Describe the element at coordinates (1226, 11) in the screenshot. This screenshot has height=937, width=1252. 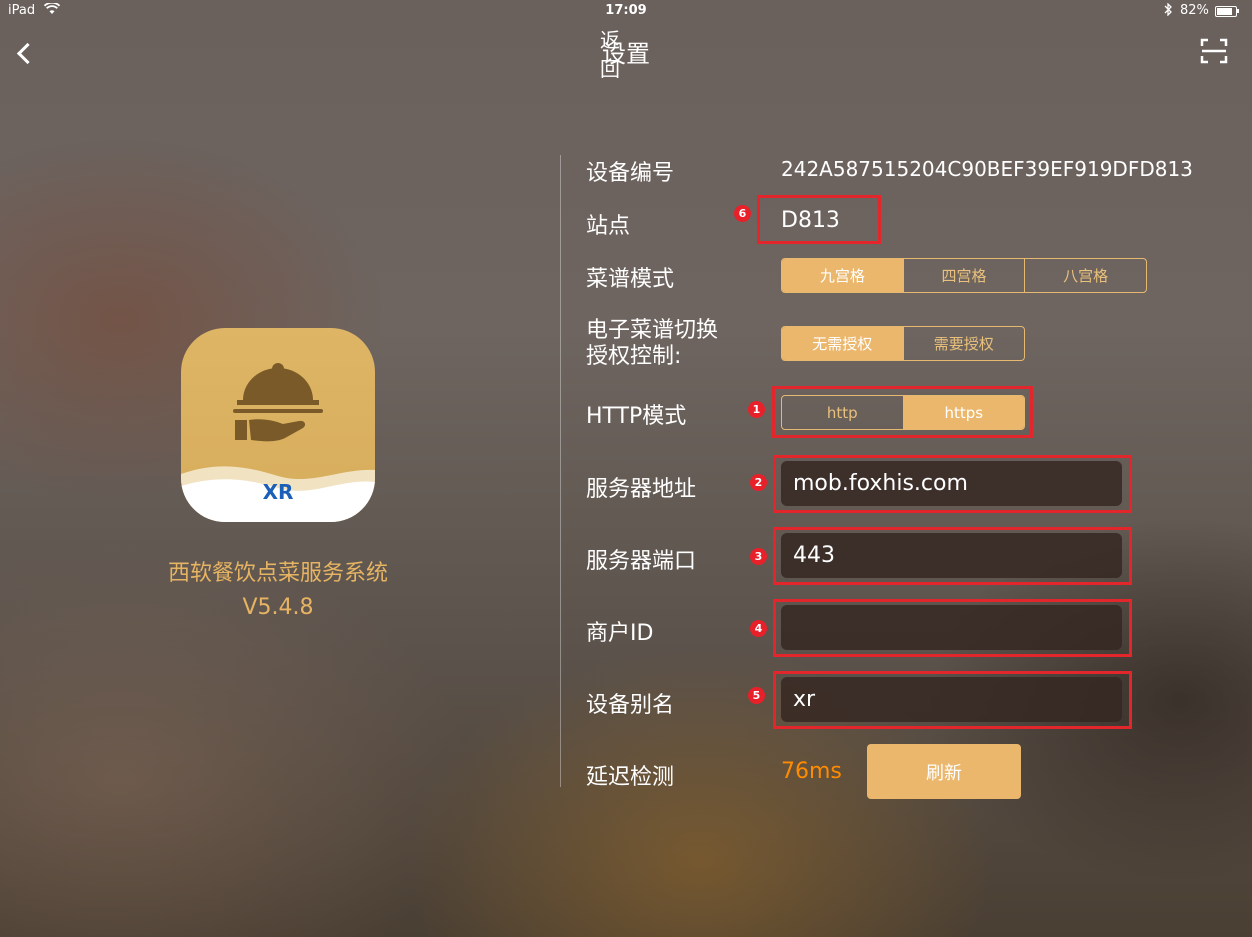
I see `battery-icon` at that location.